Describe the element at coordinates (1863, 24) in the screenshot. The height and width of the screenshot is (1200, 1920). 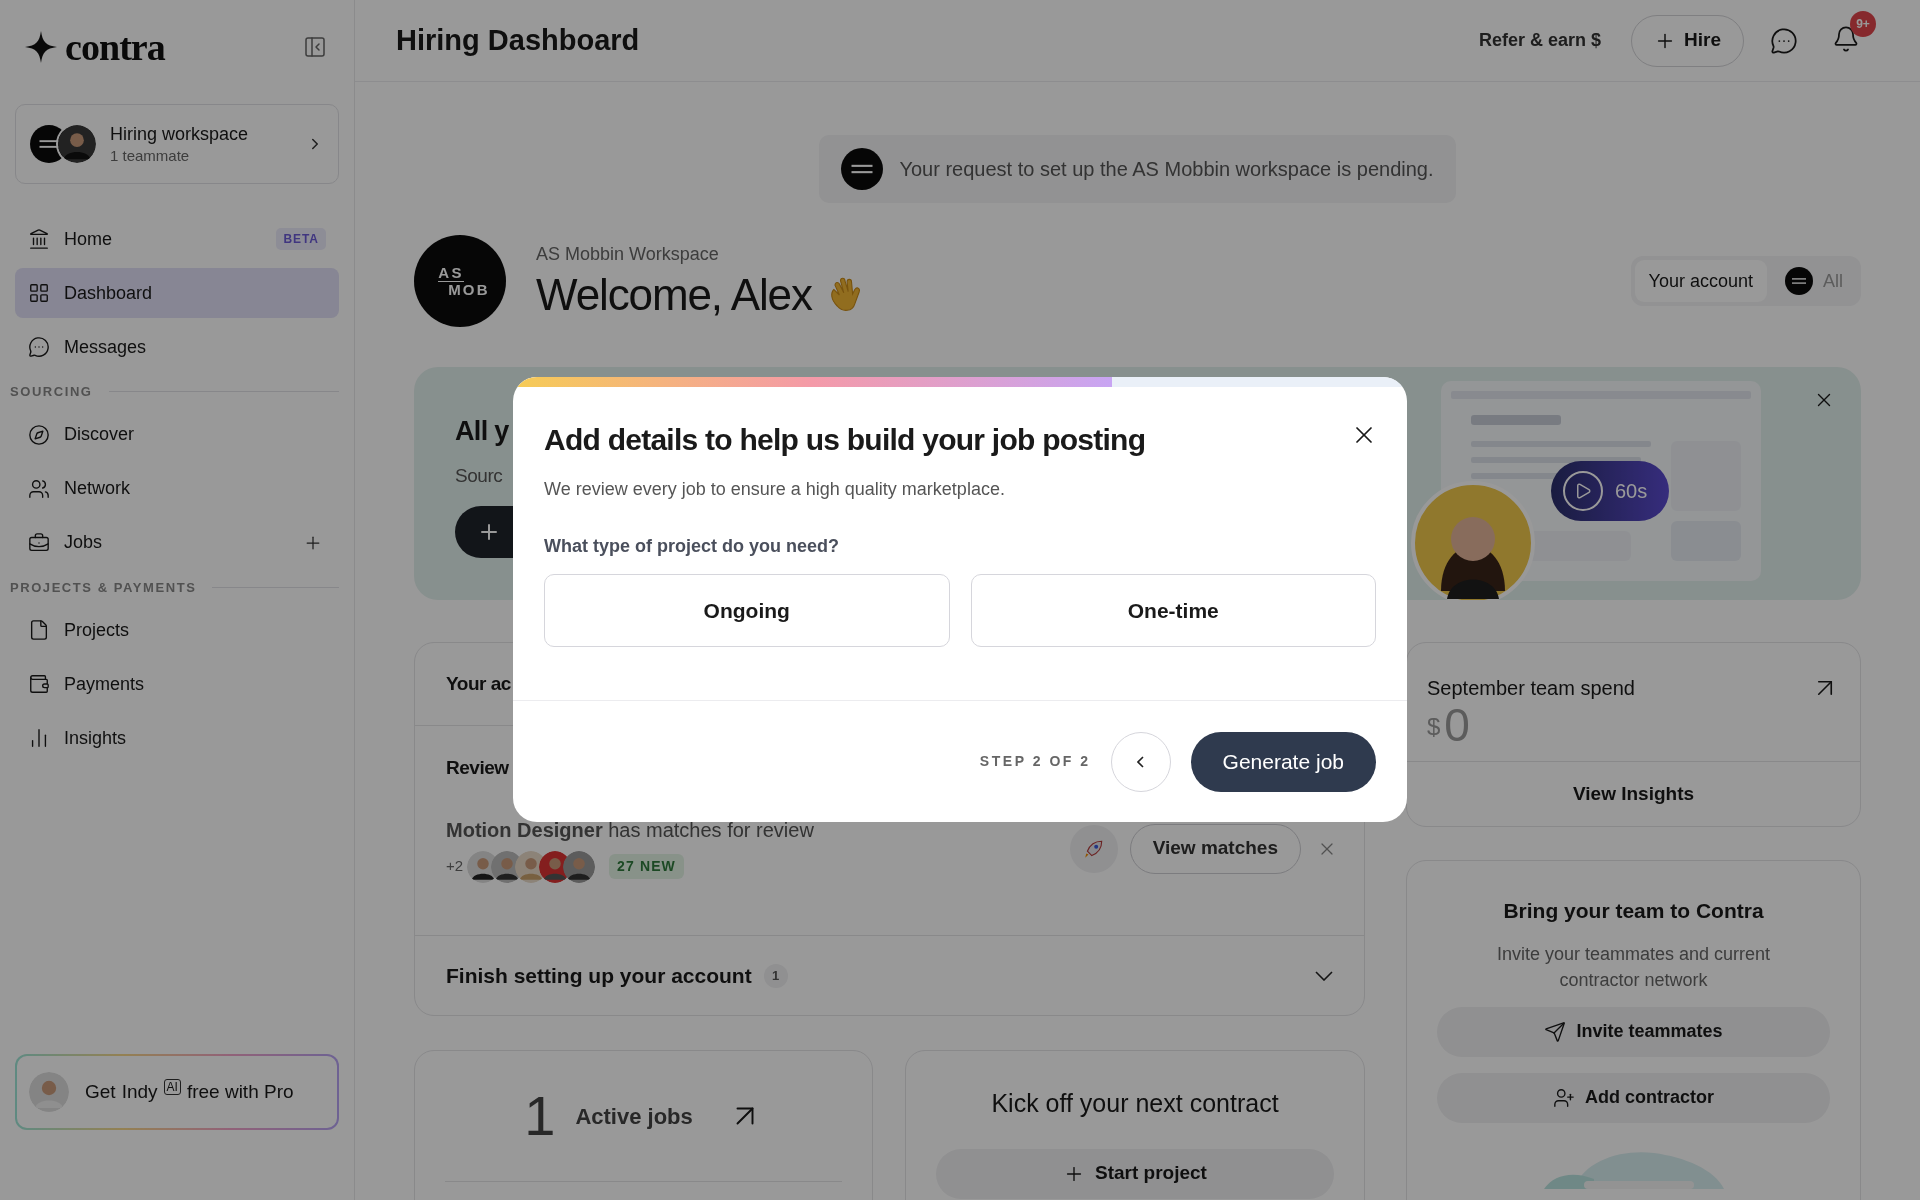
I see `notification-badge: 9+` at that location.